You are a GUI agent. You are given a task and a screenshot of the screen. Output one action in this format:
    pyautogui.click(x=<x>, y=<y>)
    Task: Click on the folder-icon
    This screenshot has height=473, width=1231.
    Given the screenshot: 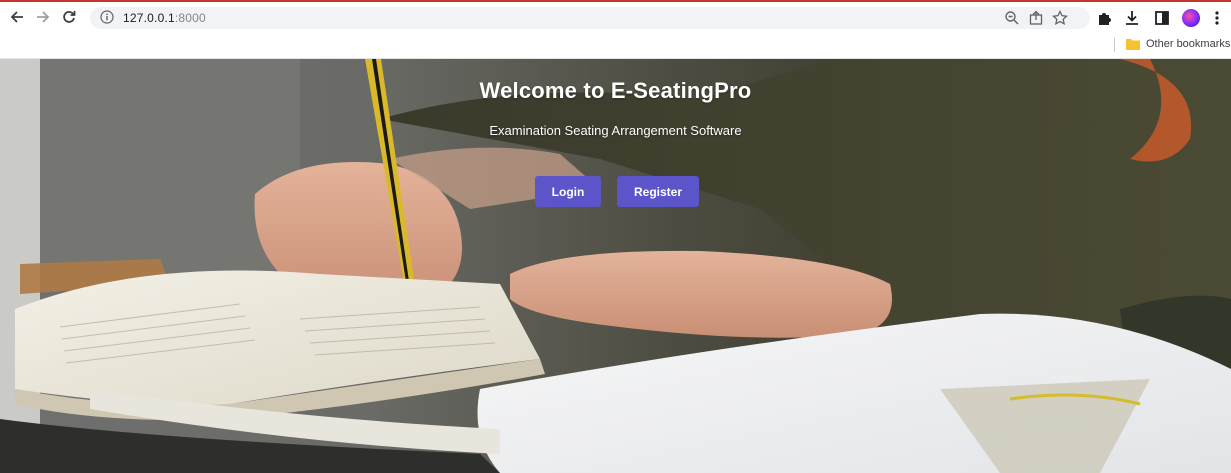 What is the action you would take?
    pyautogui.click(x=1133, y=44)
    